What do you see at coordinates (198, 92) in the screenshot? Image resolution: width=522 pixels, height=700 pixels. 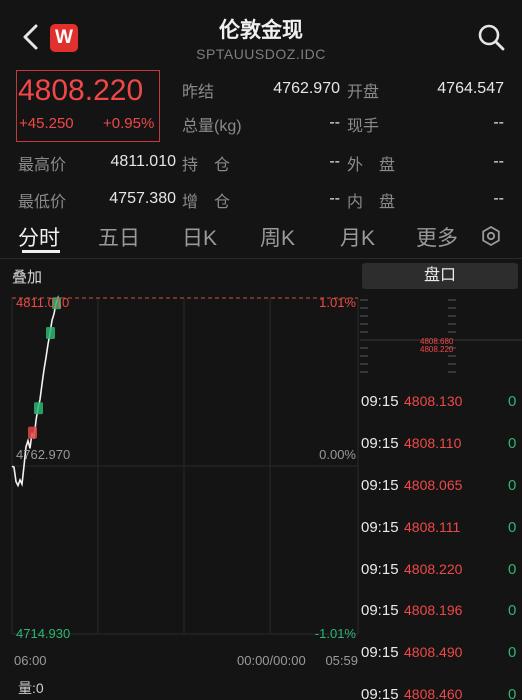 I see `prev-settle-label: 昨结` at bounding box center [198, 92].